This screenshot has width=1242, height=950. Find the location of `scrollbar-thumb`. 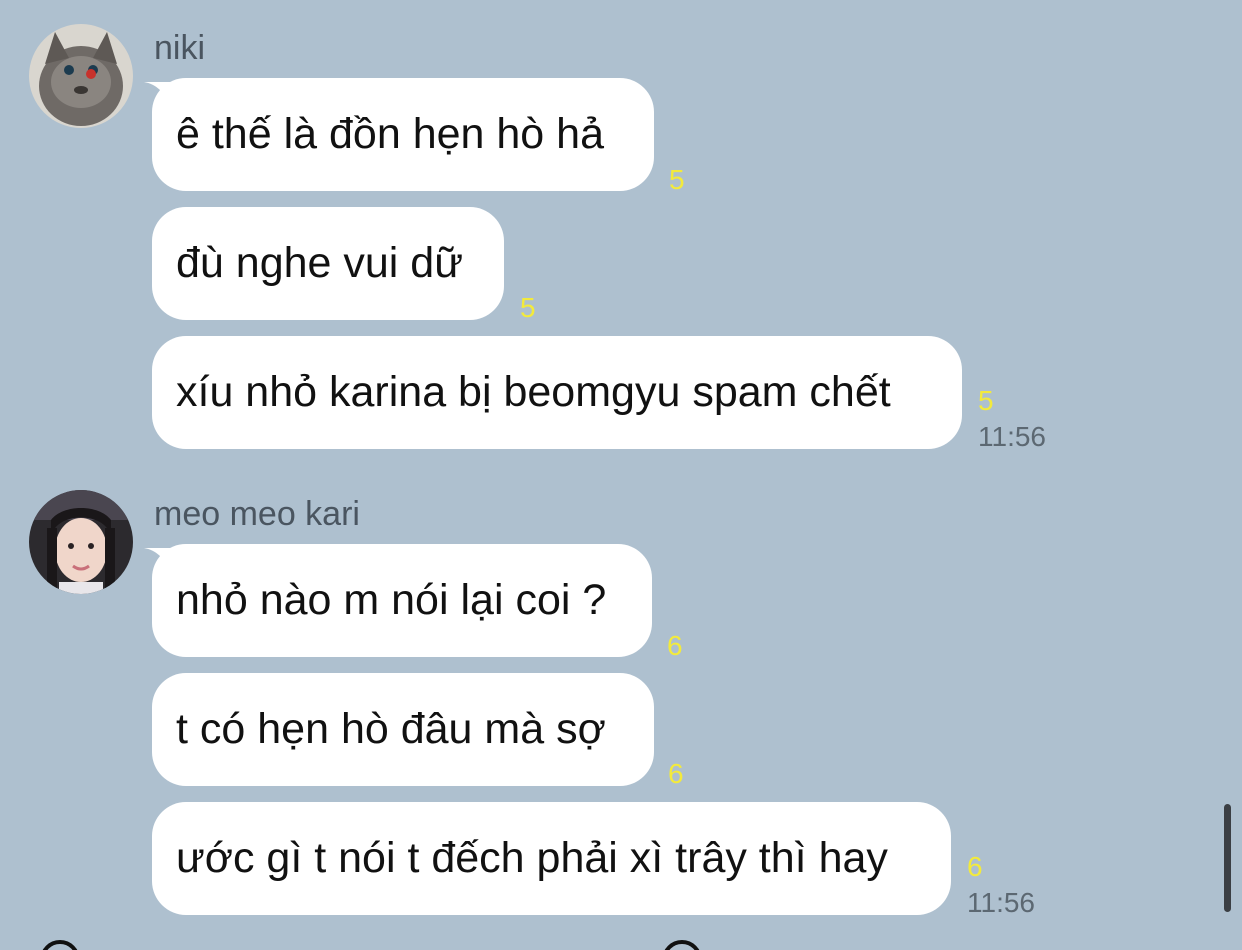

scrollbar-thumb is located at coordinates (1227, 858).